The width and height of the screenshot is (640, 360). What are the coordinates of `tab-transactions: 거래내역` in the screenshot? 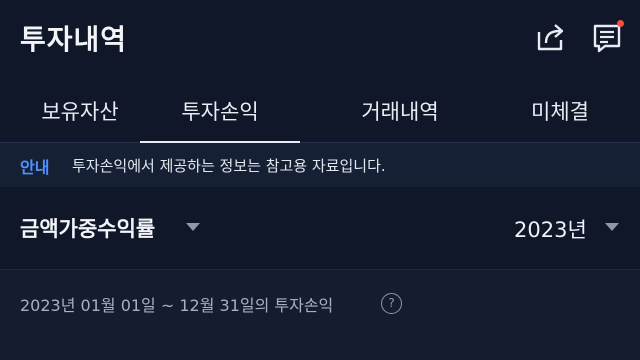 It's located at (400, 111).